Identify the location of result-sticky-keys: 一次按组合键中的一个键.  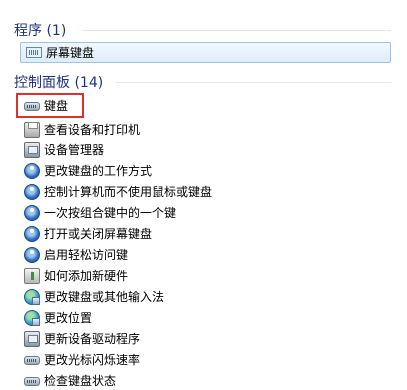
(100, 212).